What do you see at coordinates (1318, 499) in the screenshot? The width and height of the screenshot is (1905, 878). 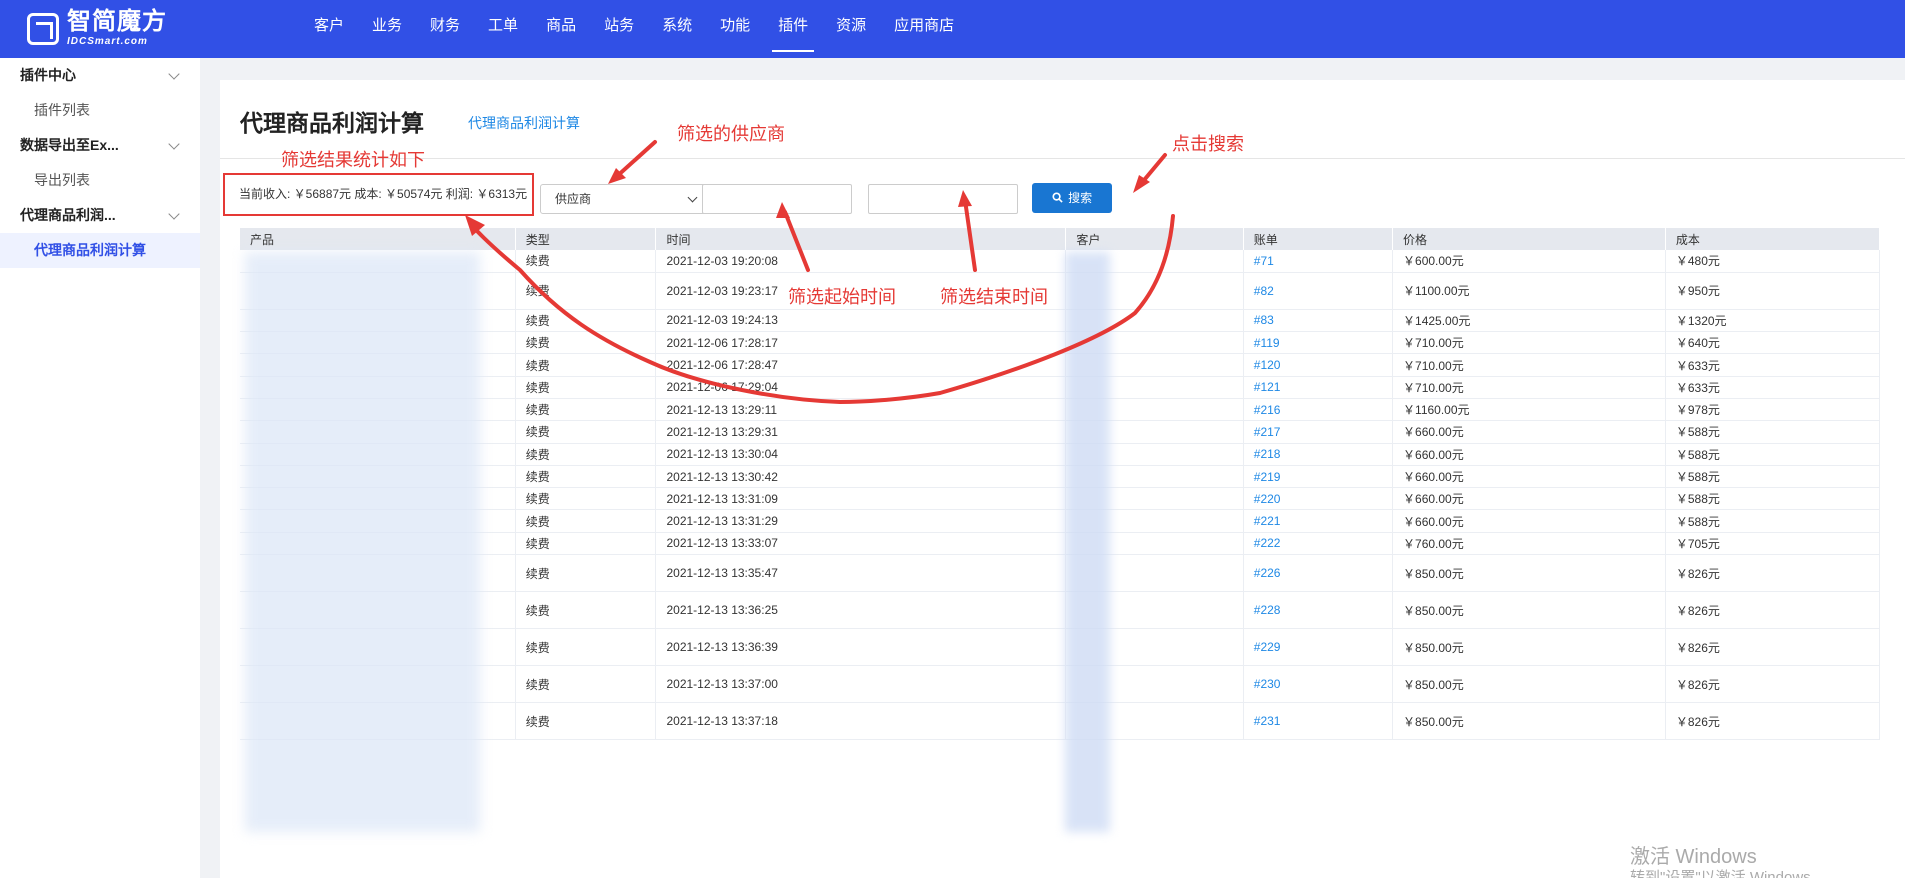 I see `invoice-link: #220` at bounding box center [1318, 499].